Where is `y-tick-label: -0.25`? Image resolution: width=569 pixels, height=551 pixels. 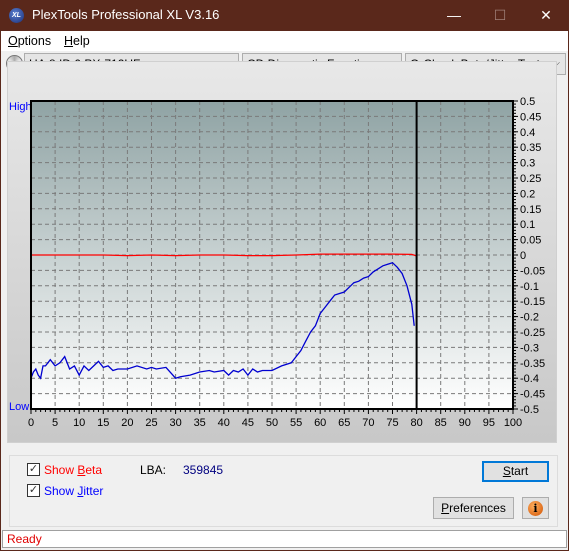
y-tick-label: -0.25 is located at coordinates (532, 333).